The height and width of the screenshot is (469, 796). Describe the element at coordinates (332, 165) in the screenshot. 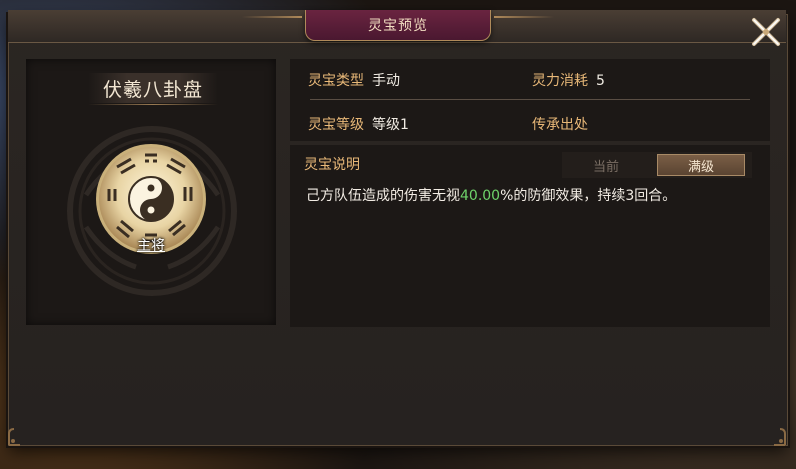

I see `description-title: 灵宝说明` at that location.